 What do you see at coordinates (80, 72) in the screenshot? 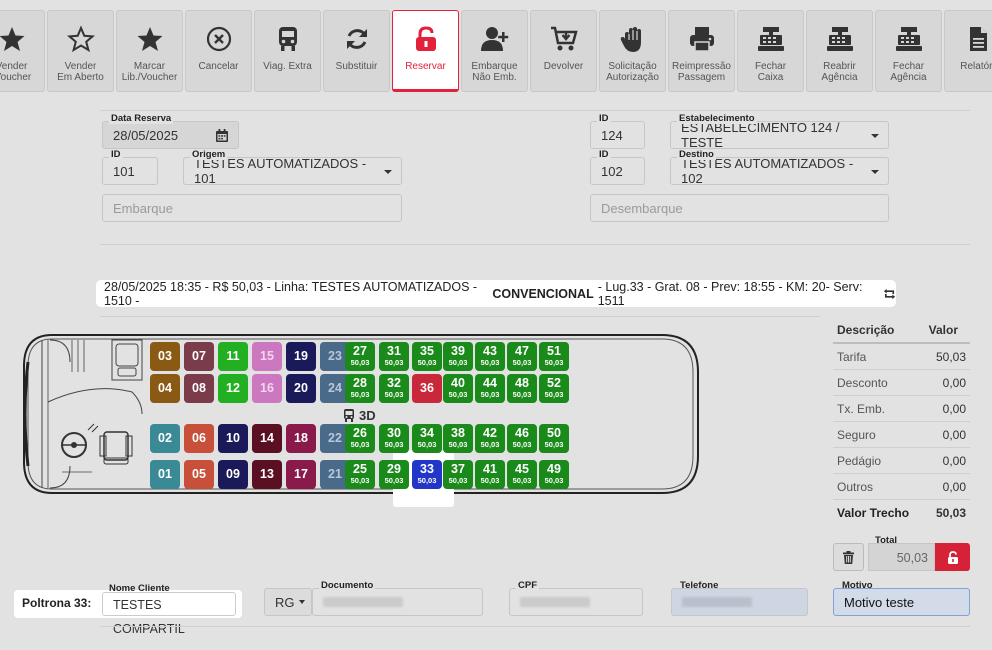
I see `vender-em-aberto-label: Vender Em Aberto` at bounding box center [80, 72].